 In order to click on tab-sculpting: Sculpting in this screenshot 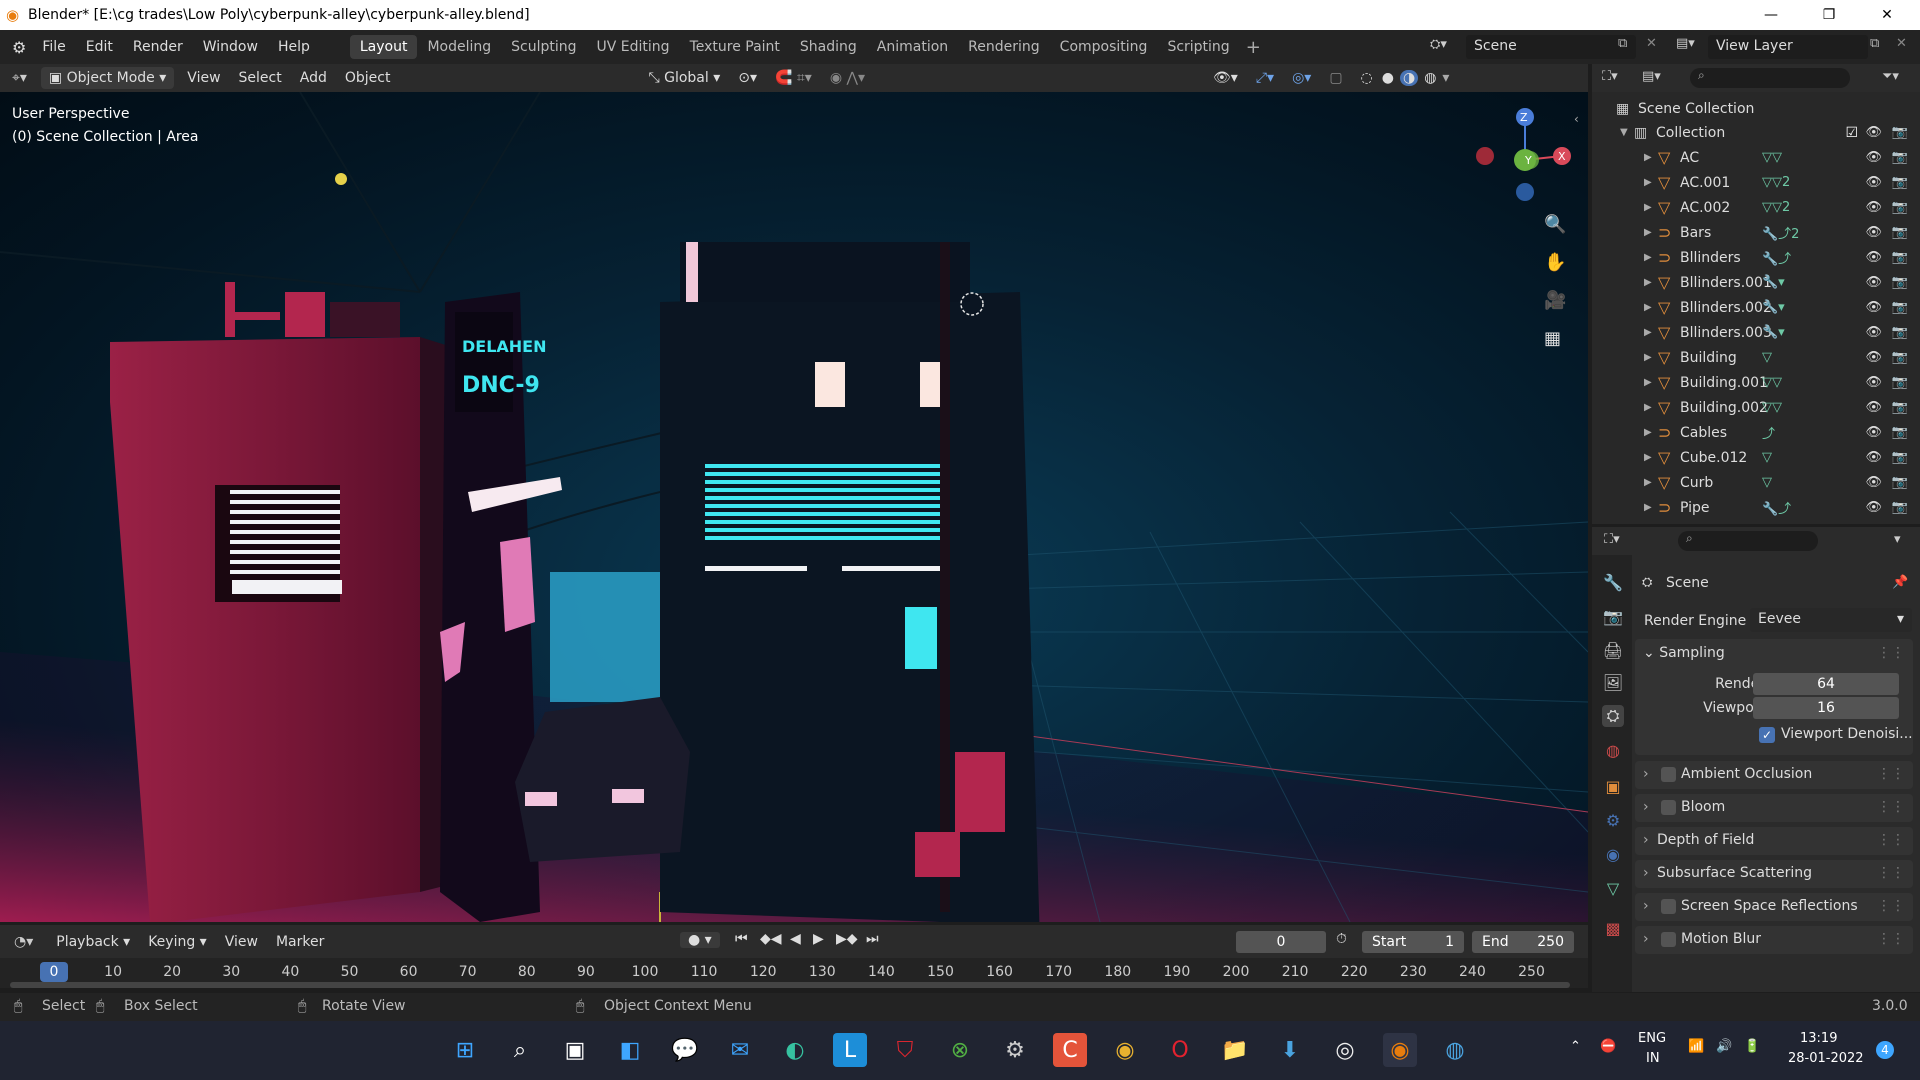, I will do `click(543, 47)`.